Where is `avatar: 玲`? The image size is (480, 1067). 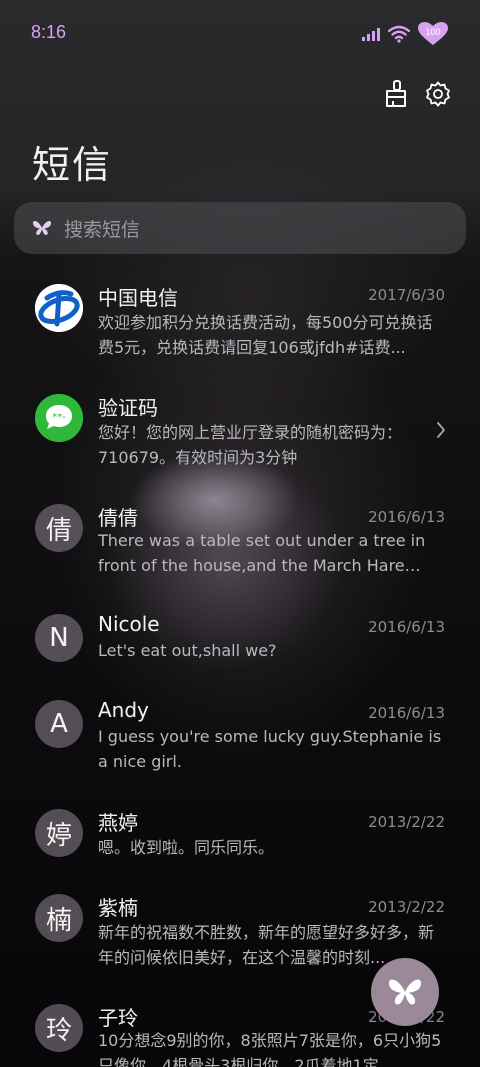
avatar: 玲 is located at coordinates (59, 1028).